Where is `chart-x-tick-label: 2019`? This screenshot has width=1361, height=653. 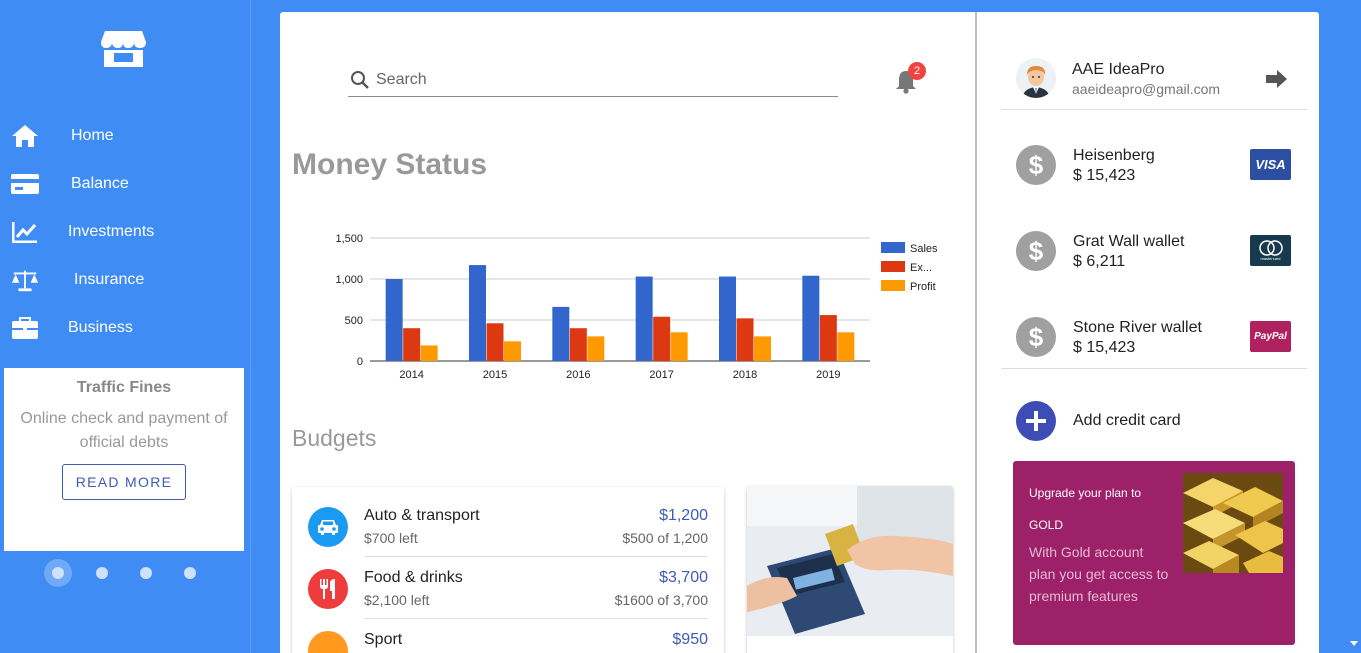 chart-x-tick-label: 2019 is located at coordinates (828, 375).